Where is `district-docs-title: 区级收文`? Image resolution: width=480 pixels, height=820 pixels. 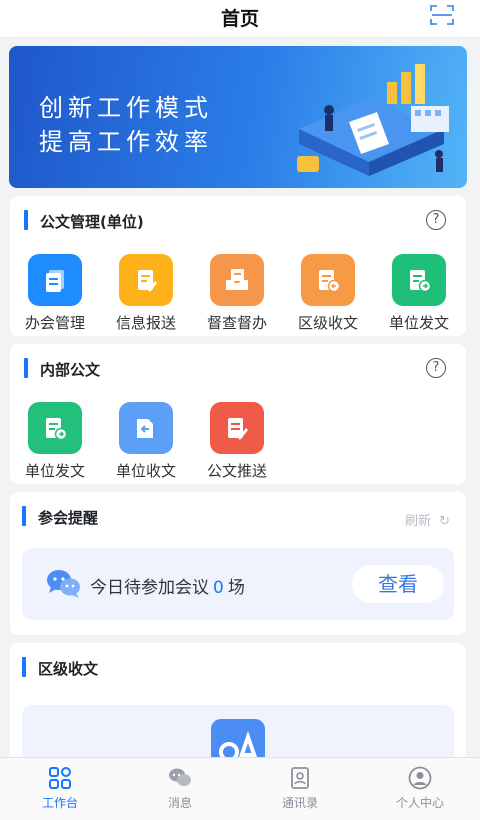 district-docs-title: 区级收文 is located at coordinates (68, 669).